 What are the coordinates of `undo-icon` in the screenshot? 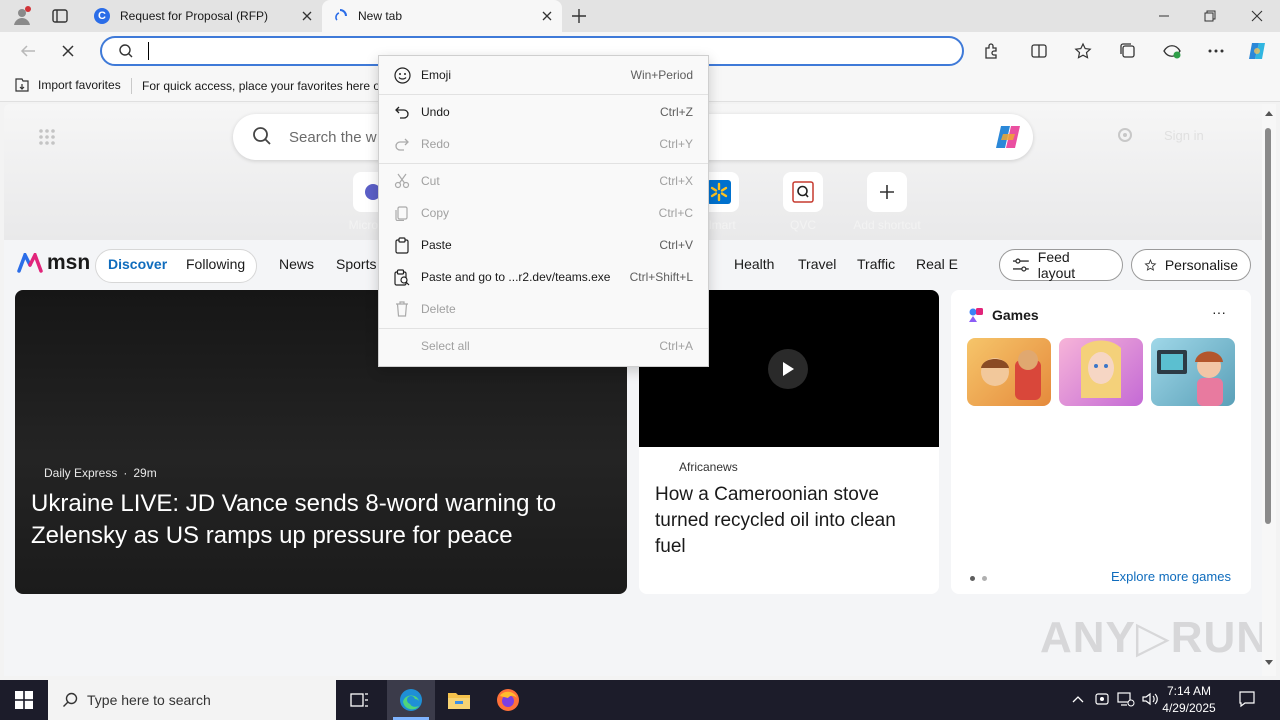 It's located at (402, 112).